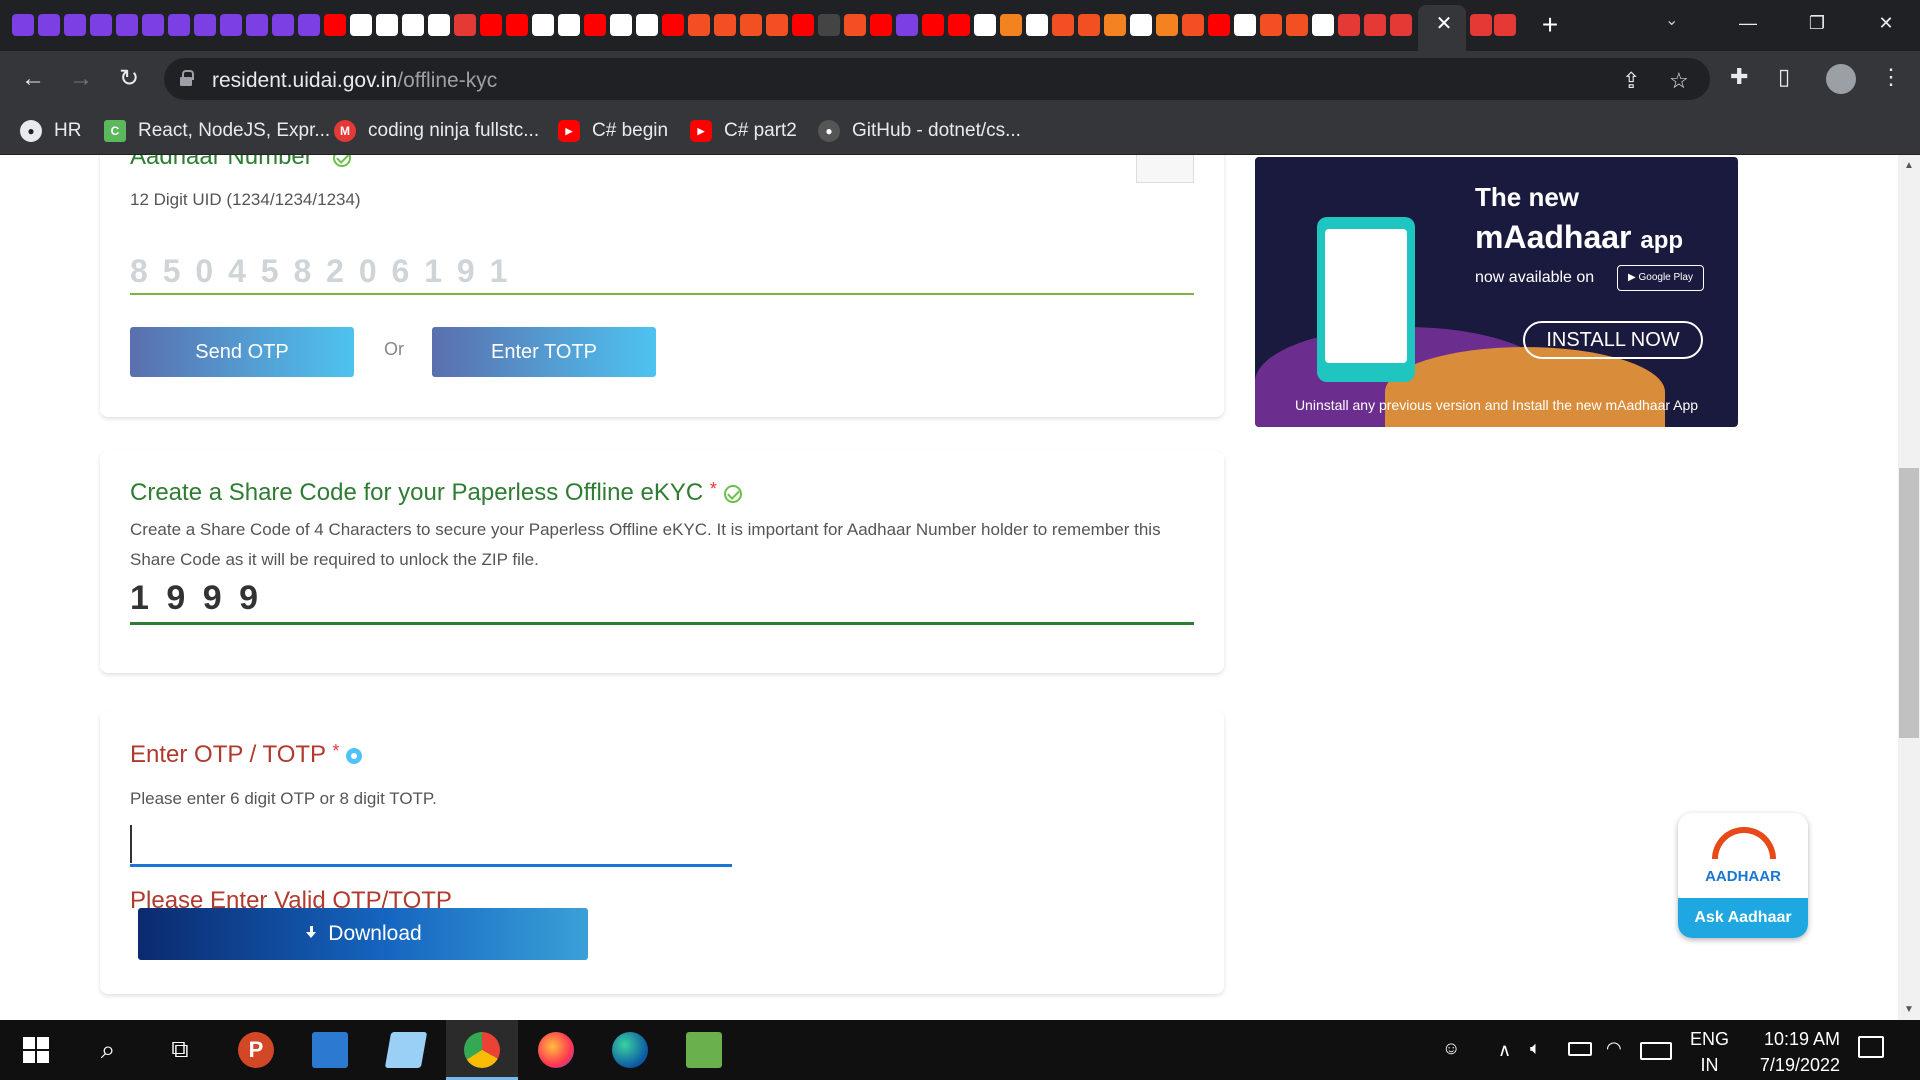 This screenshot has height=1080, width=1920. I want to click on send-otp-button: Send OTP, so click(242, 352).